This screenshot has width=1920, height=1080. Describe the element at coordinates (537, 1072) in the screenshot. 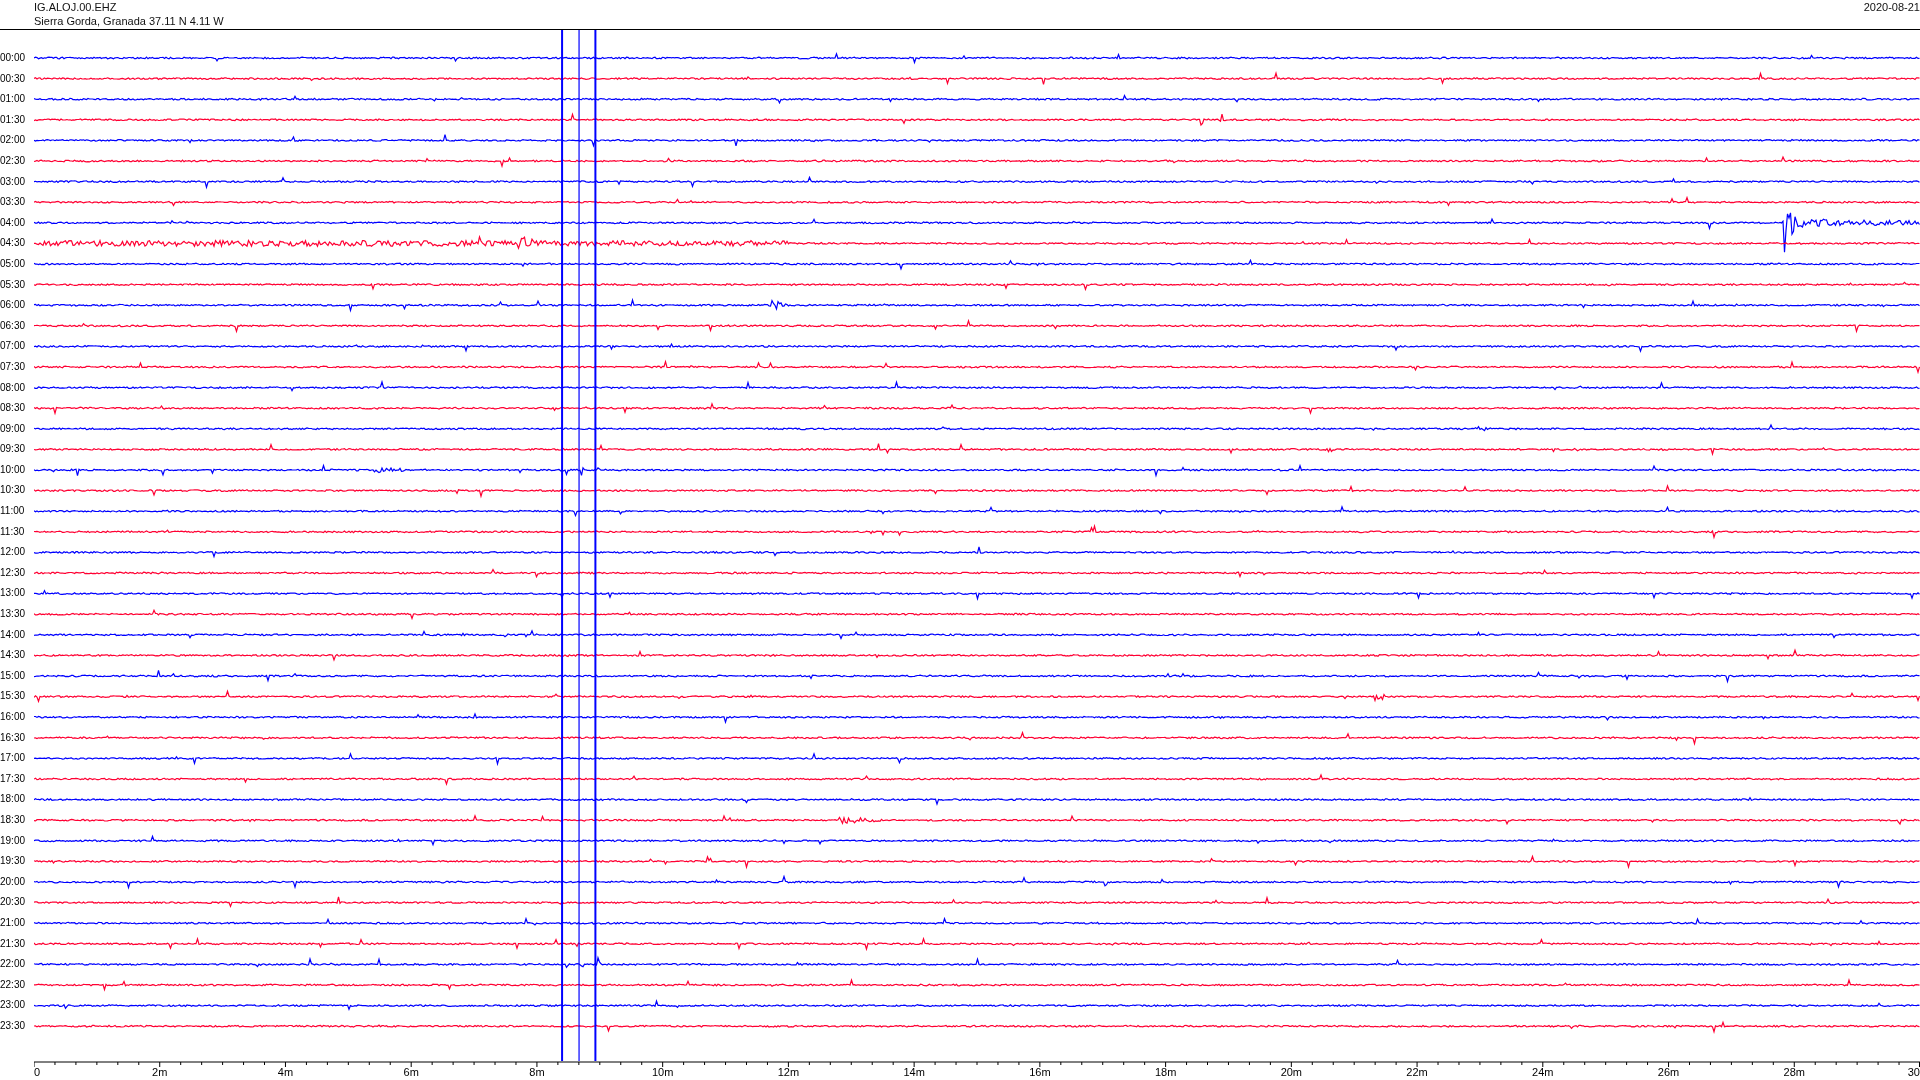

I see `axis-tick-label: 8m` at that location.